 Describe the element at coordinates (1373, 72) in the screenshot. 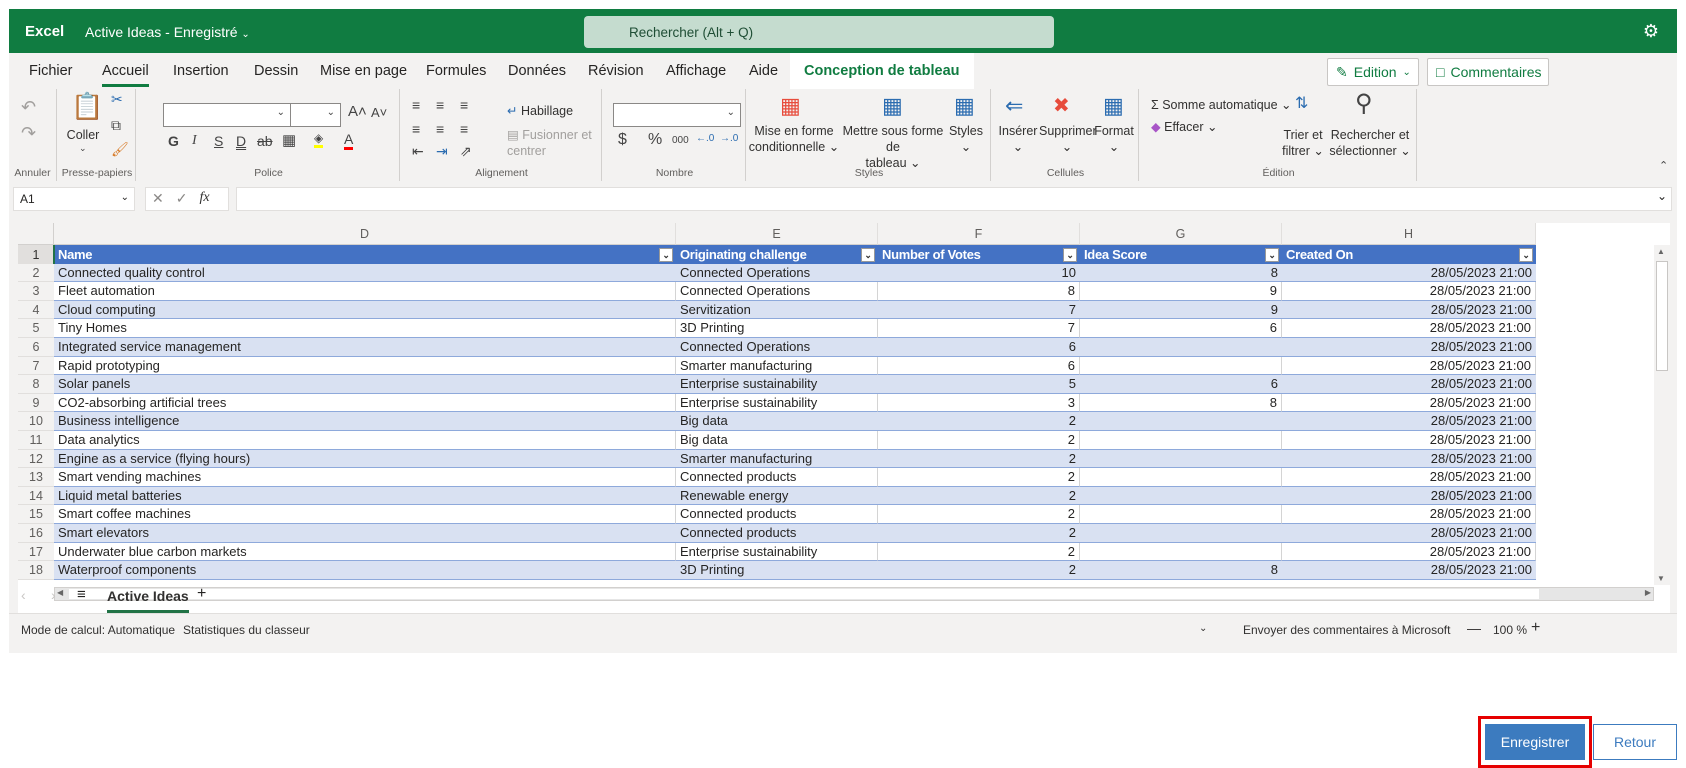

I see `edit-mode-button: ✎ Edition ⌄` at that location.